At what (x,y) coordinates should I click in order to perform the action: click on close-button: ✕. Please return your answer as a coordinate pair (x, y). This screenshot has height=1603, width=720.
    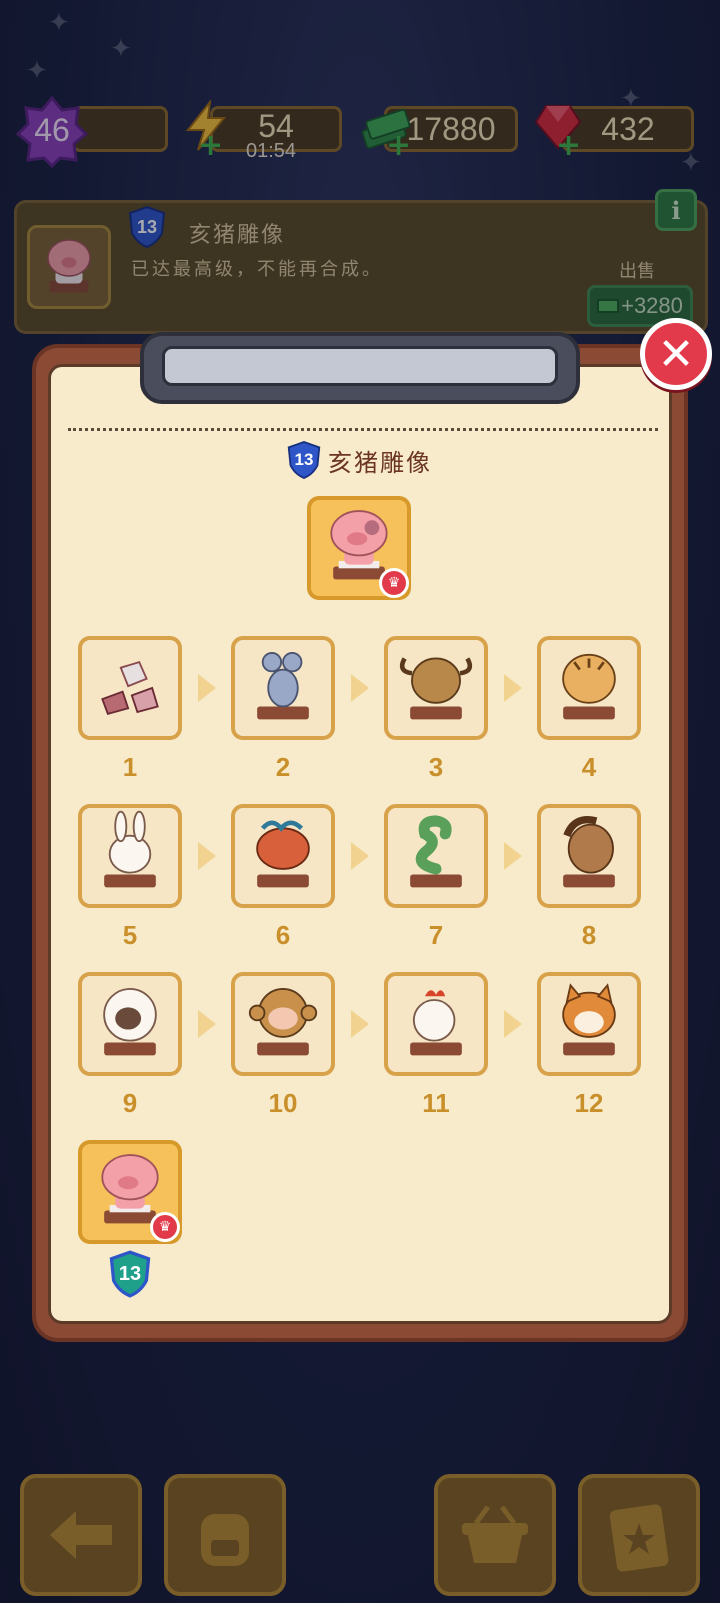
    Looking at the image, I should click on (676, 354).